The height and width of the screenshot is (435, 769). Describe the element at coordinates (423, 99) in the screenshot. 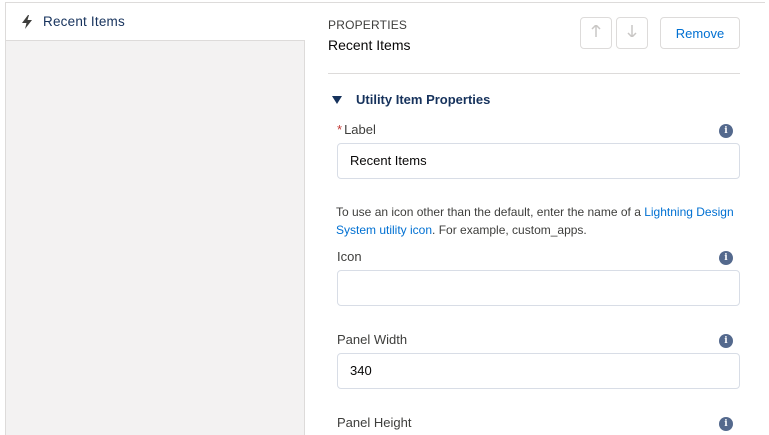

I see `section-title: Utility Item Properties` at that location.